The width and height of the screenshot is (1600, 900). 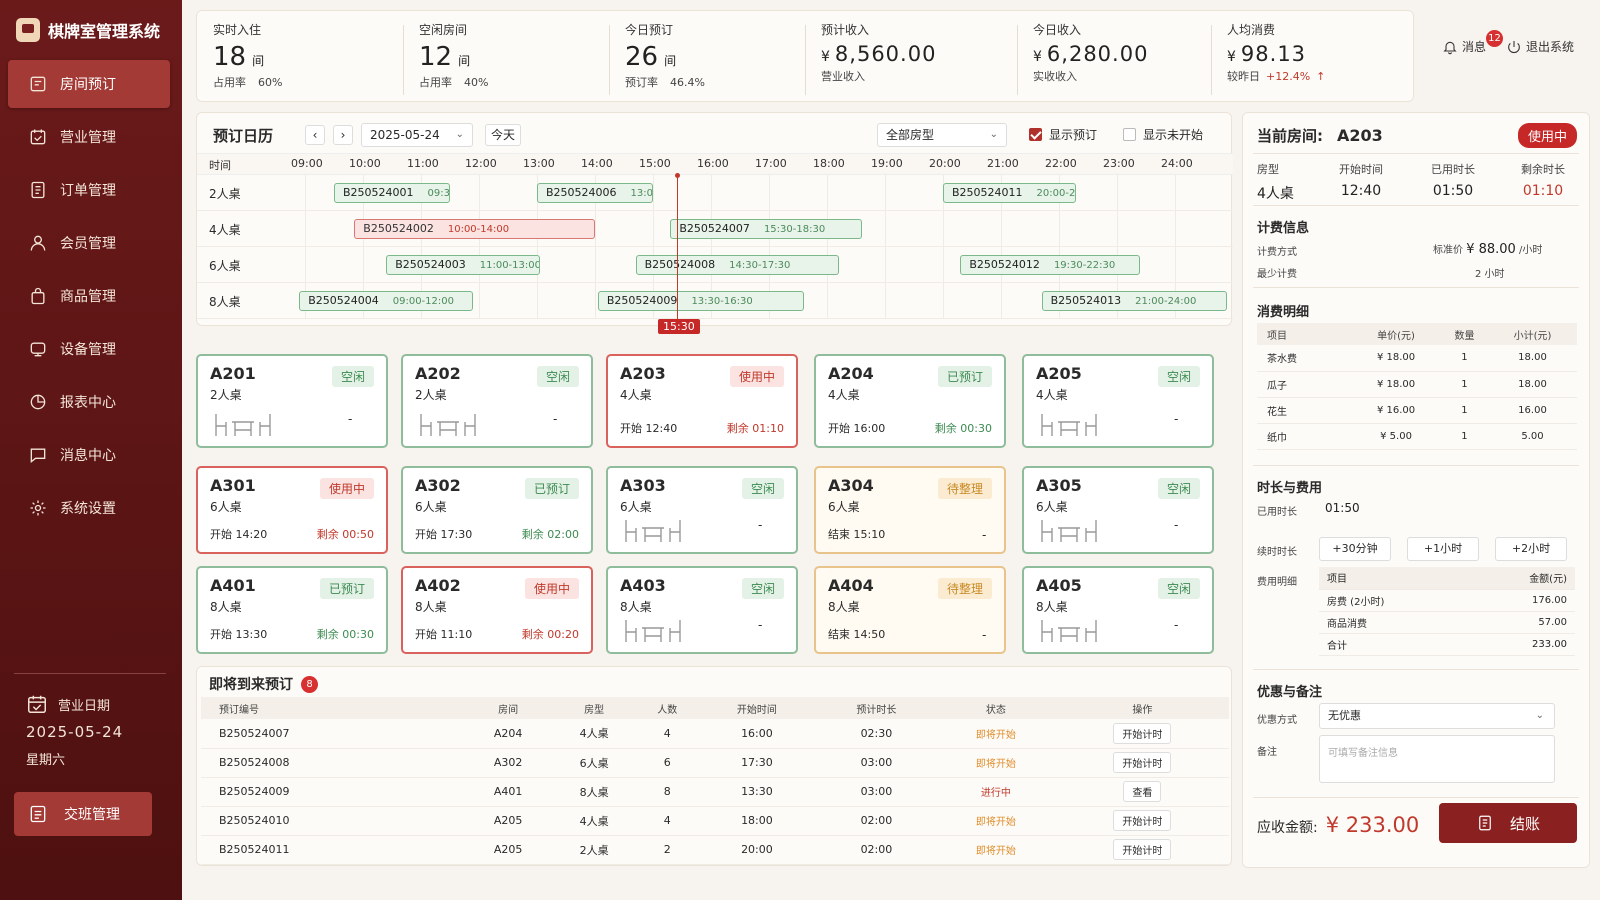 I want to click on logout-button: 退出系统, so click(x=1540, y=46).